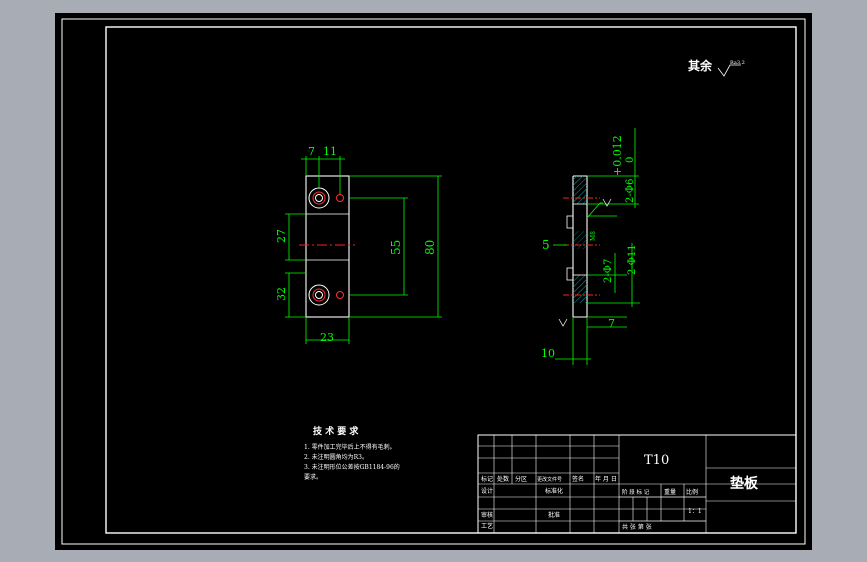  What do you see at coordinates (352, 467) in the screenshot?
I see `tech-item-3: 3. 未注明形位公差按GB1184-96的` at bounding box center [352, 467].